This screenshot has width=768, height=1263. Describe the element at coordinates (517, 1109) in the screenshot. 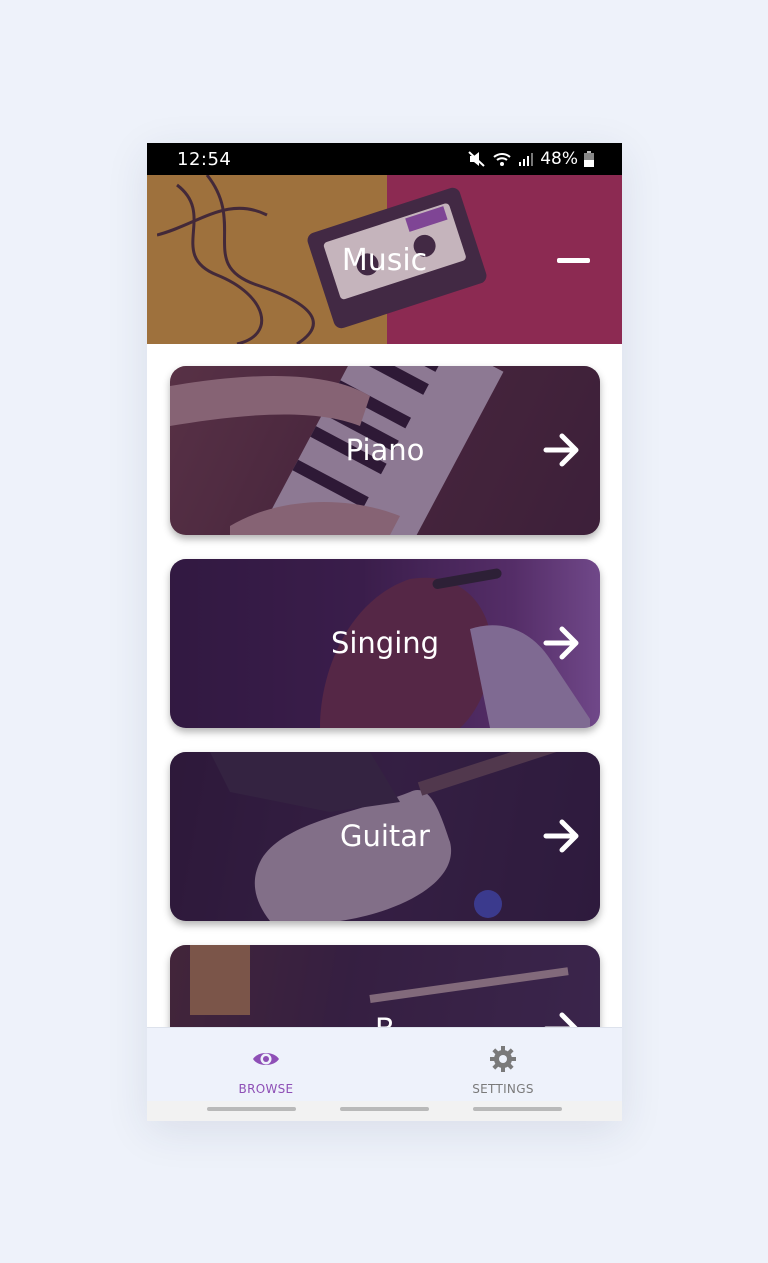

I see `nav-pill-back` at that location.